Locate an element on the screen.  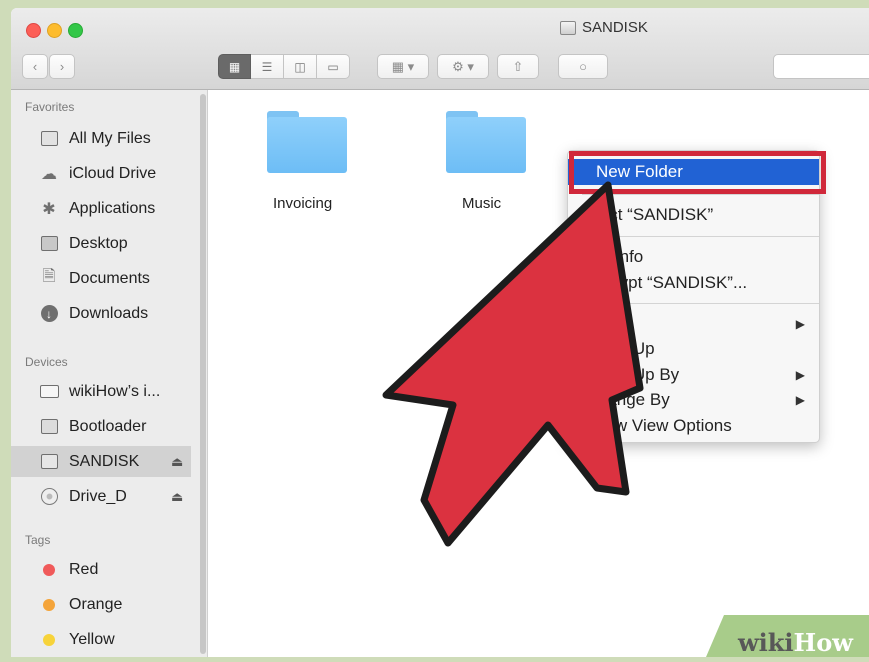
callout-highlight-box is located at coordinates (697, 172).